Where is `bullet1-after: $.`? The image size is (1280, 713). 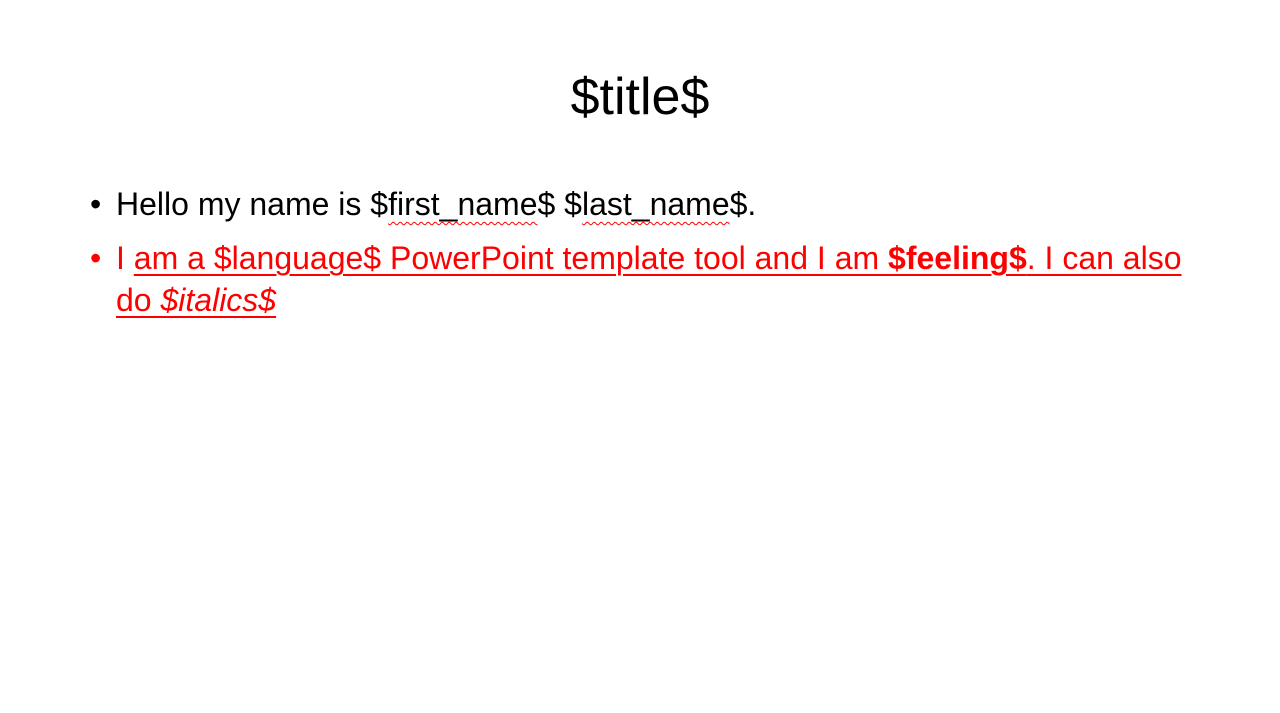 bullet1-after: $. is located at coordinates (743, 204).